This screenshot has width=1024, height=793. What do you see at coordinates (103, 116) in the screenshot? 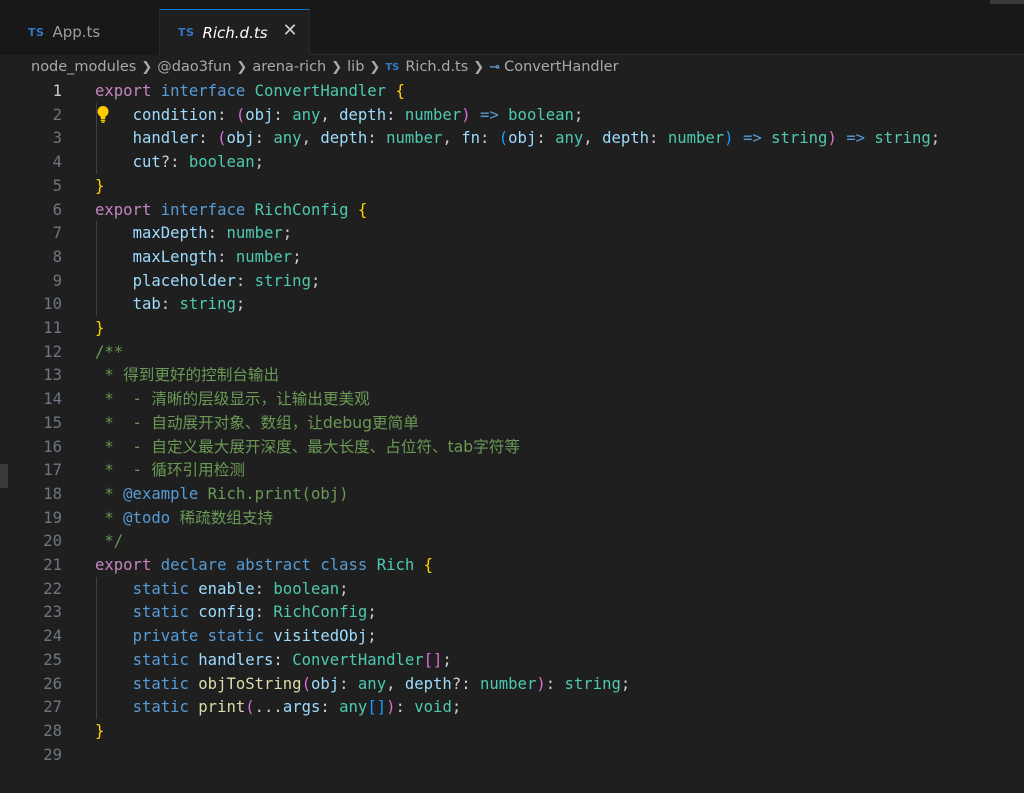
I see `lightbulb-icon` at bounding box center [103, 116].